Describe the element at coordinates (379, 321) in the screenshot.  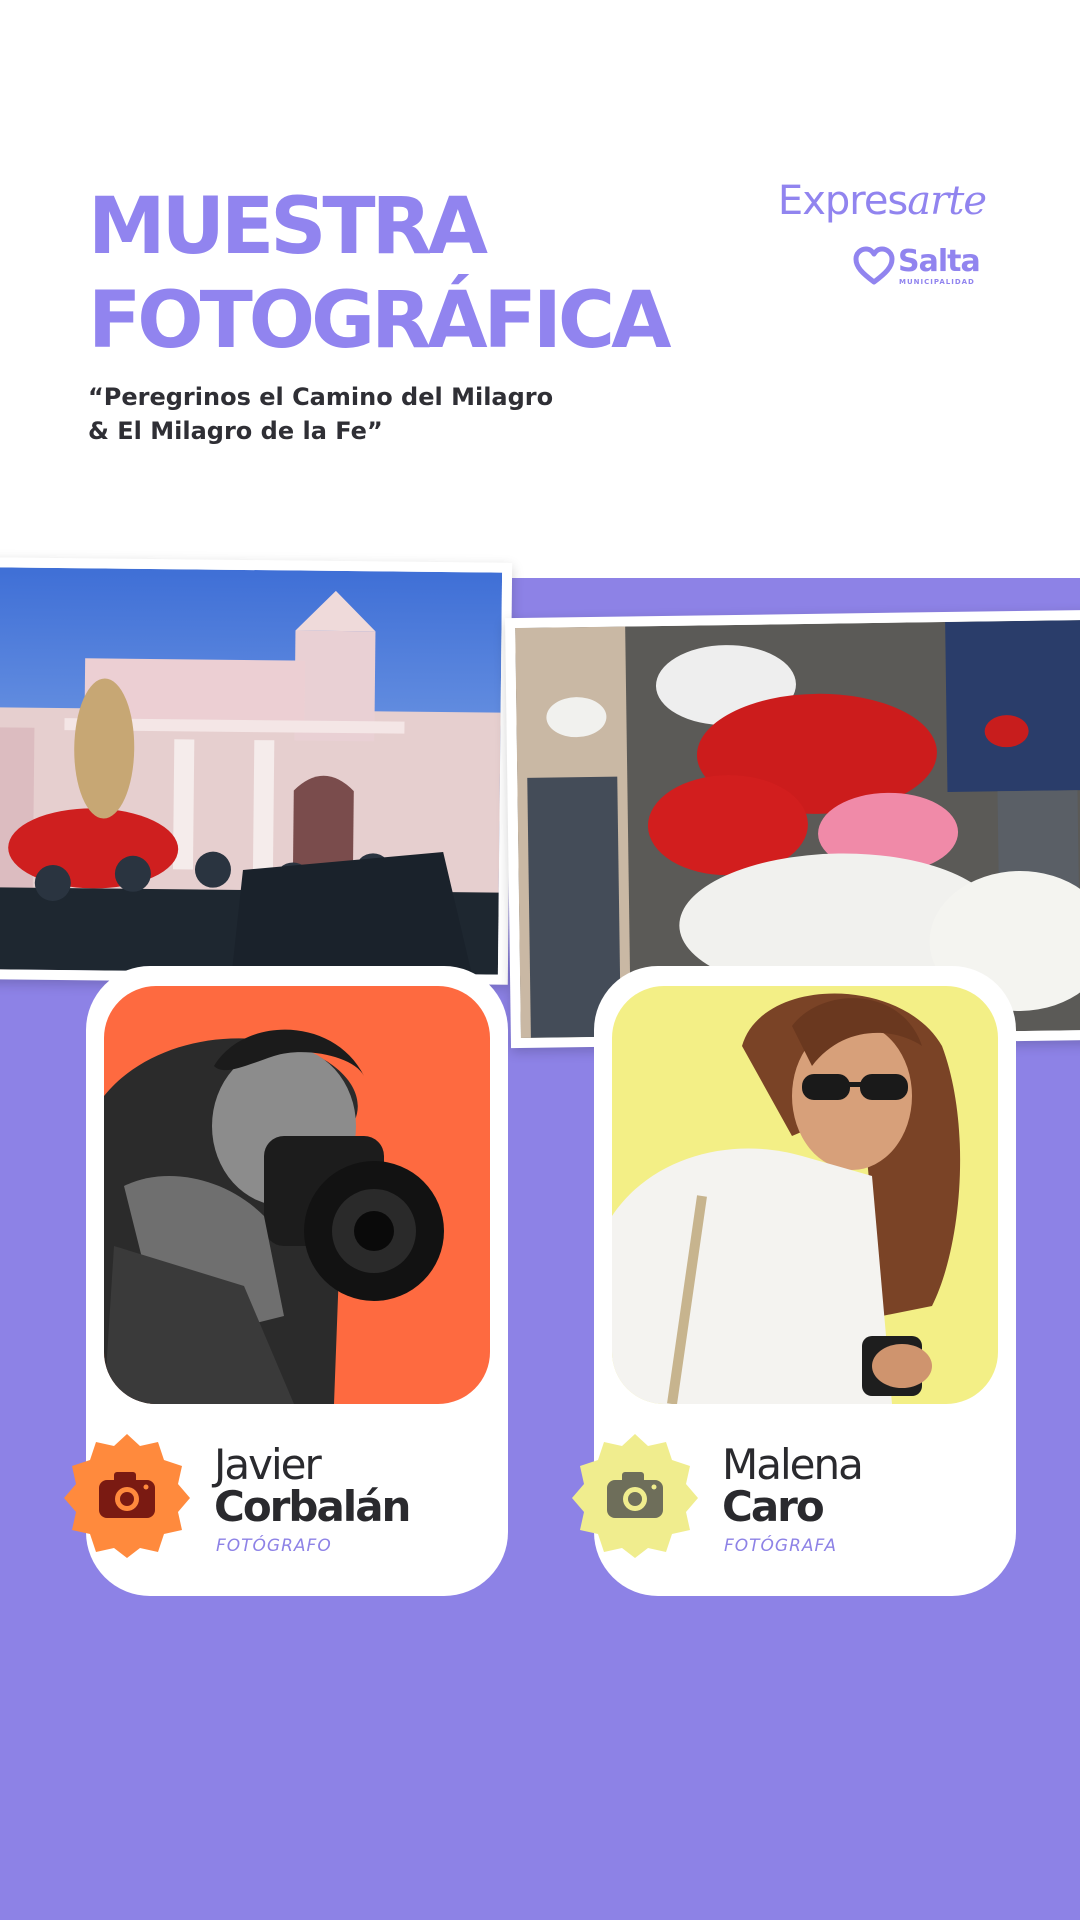
I see `title-line-2: FOTOGRÁFICA` at that location.